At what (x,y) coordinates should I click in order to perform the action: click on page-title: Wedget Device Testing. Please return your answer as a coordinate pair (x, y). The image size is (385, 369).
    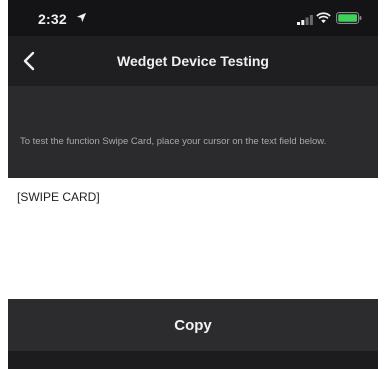
    Looking at the image, I should click on (193, 61).